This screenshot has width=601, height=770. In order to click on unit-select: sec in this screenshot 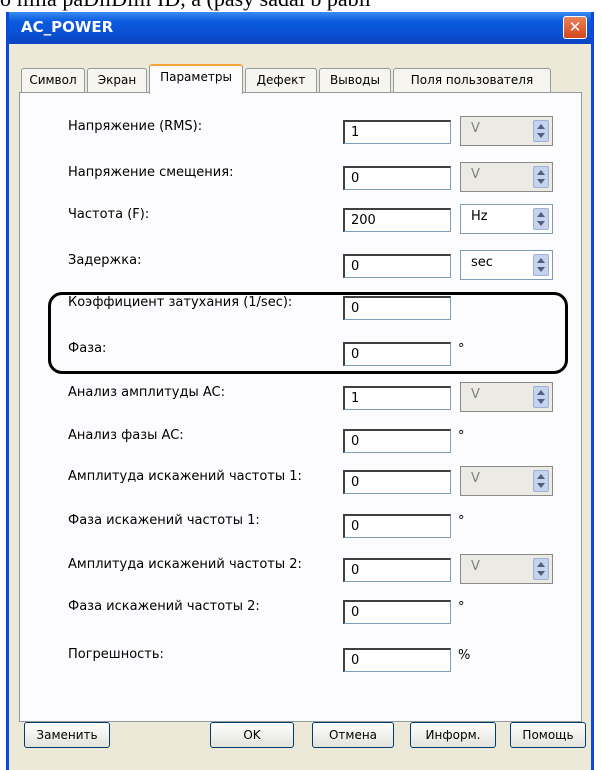, I will do `click(506, 265)`.